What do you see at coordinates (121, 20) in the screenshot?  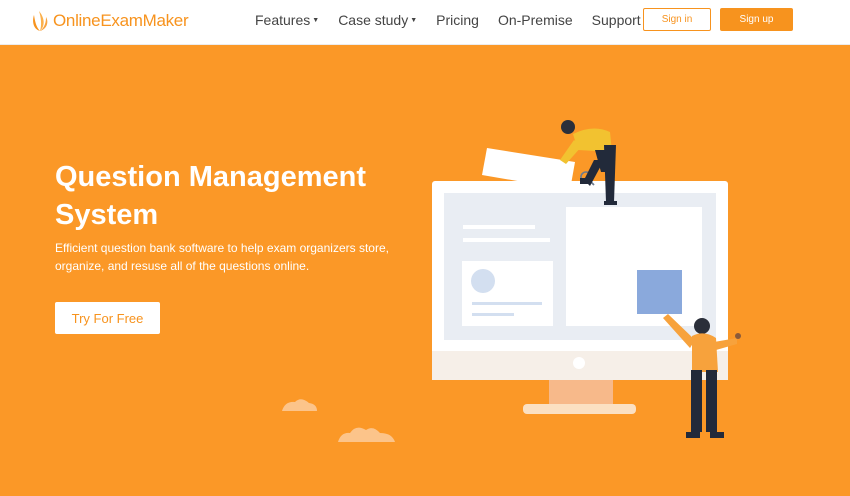 I see `brand-name: OnlineExamMaker` at bounding box center [121, 20].